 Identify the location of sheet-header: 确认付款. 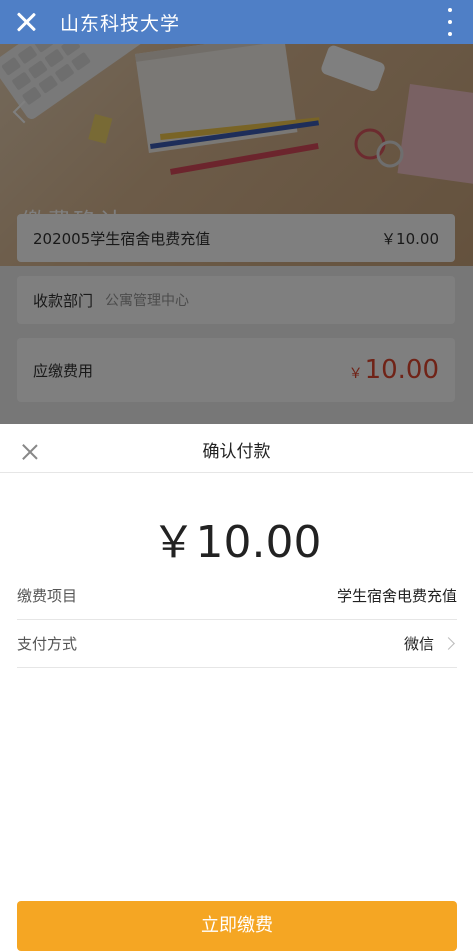
(236, 448).